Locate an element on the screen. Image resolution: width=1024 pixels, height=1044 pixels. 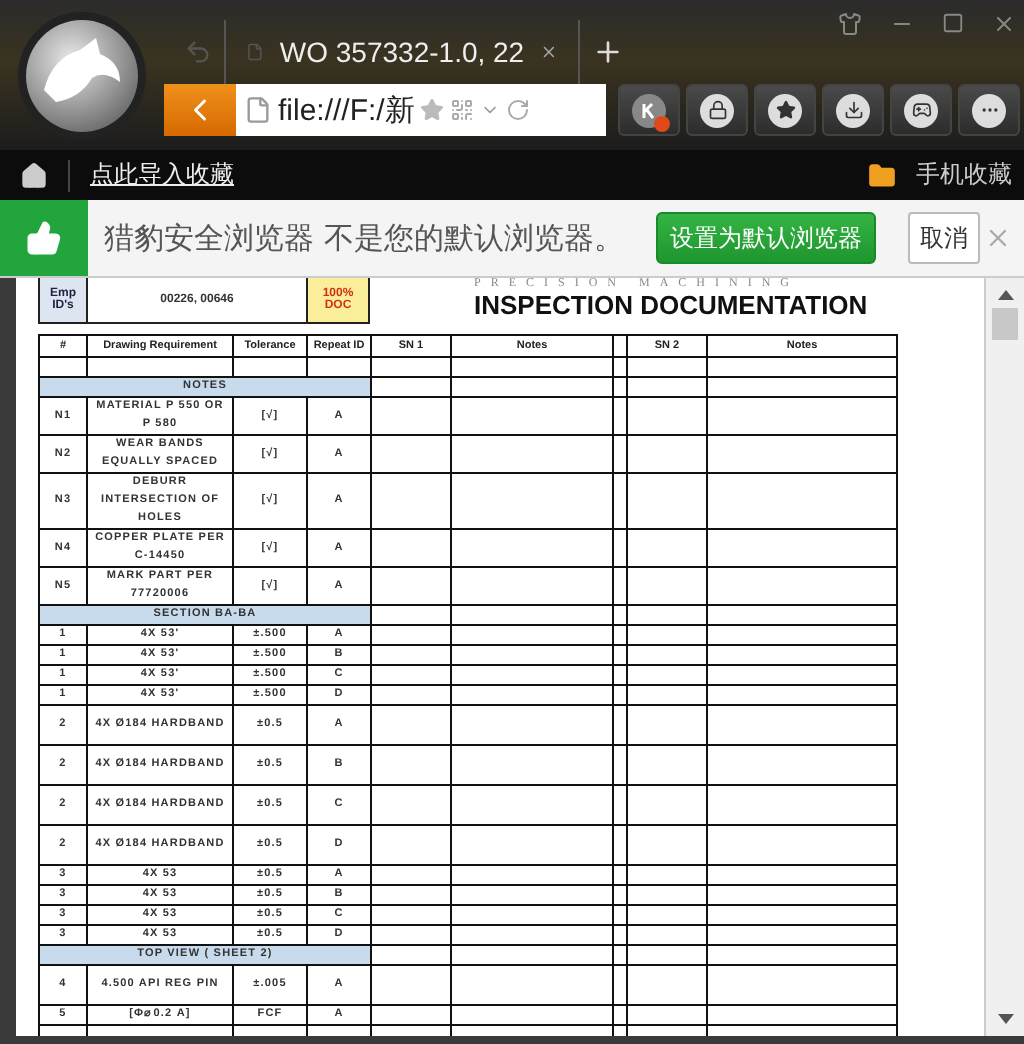
gamepad-icon is located at coordinates (921, 110).